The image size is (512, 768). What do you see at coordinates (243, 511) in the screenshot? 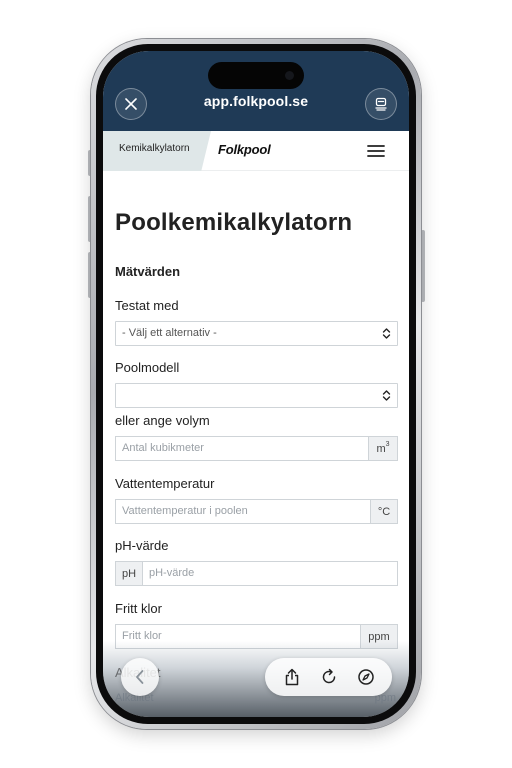
I see `temperature-input: Vattentemperatur i poolen` at bounding box center [243, 511].